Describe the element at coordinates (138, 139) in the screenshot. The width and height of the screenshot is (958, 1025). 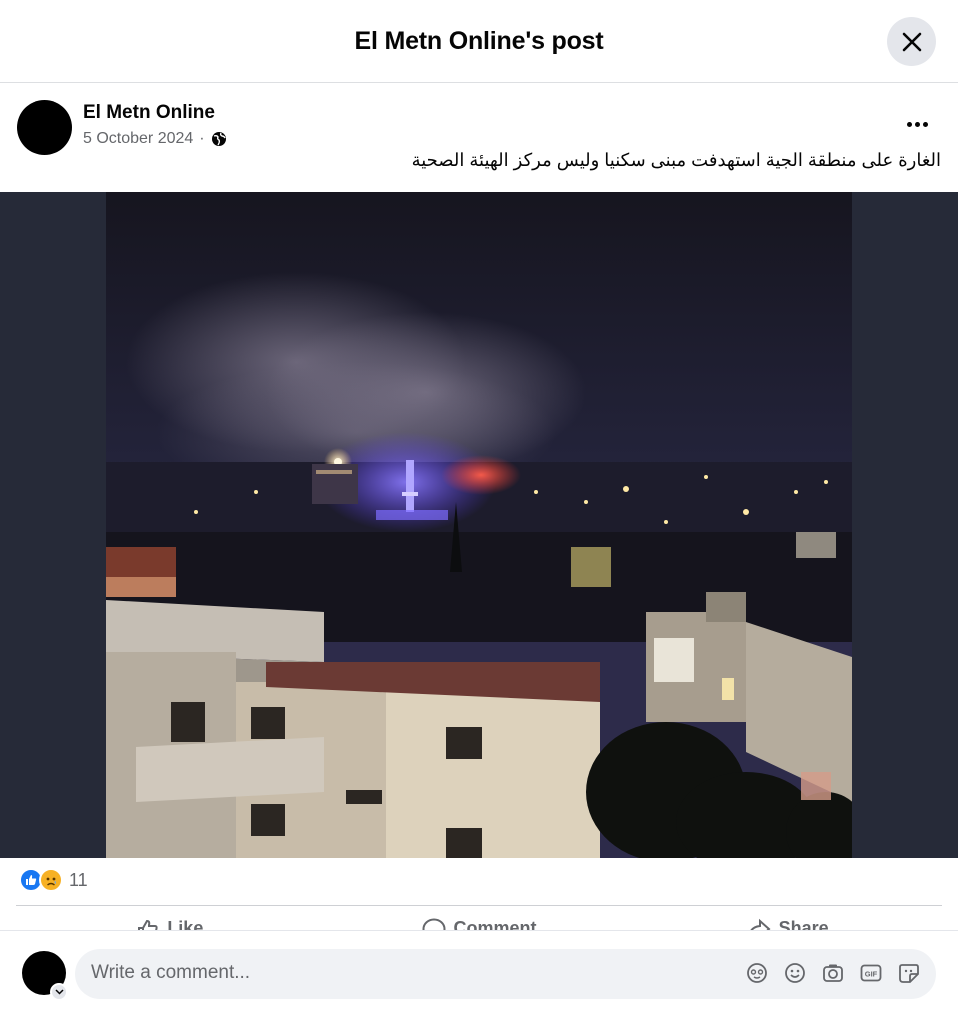
I see `post-date: 5 October 2024` at that location.